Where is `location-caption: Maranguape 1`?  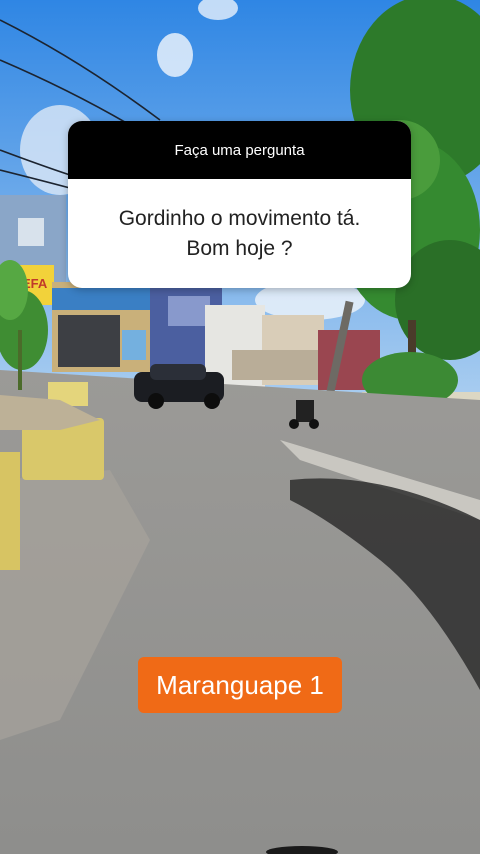
location-caption: Maranguape 1 is located at coordinates (240, 685).